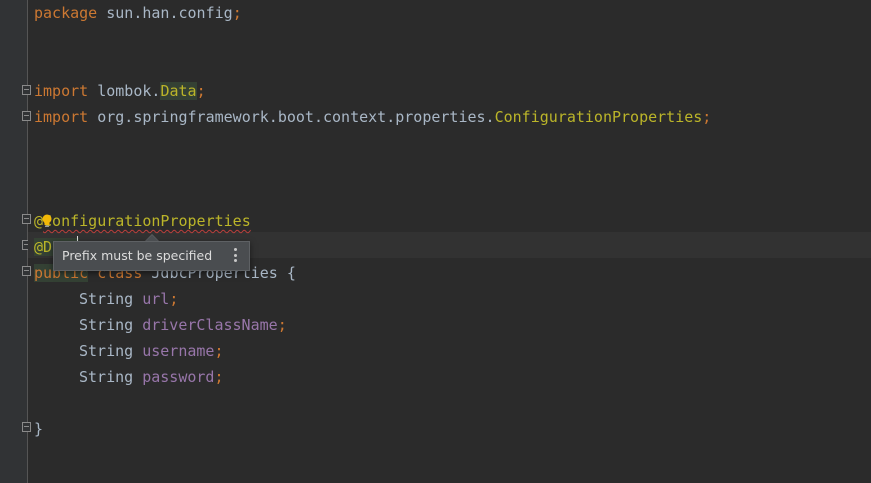 Image resolution: width=871 pixels, height=483 pixels. What do you see at coordinates (183, 325) in the screenshot?
I see `code-line-field-driver: String driverClassName;` at bounding box center [183, 325].